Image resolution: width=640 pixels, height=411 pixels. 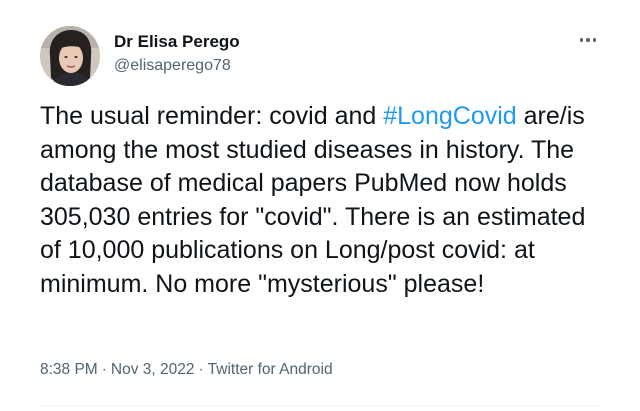 I want to click on more-horizontal-icon, so click(x=588, y=40).